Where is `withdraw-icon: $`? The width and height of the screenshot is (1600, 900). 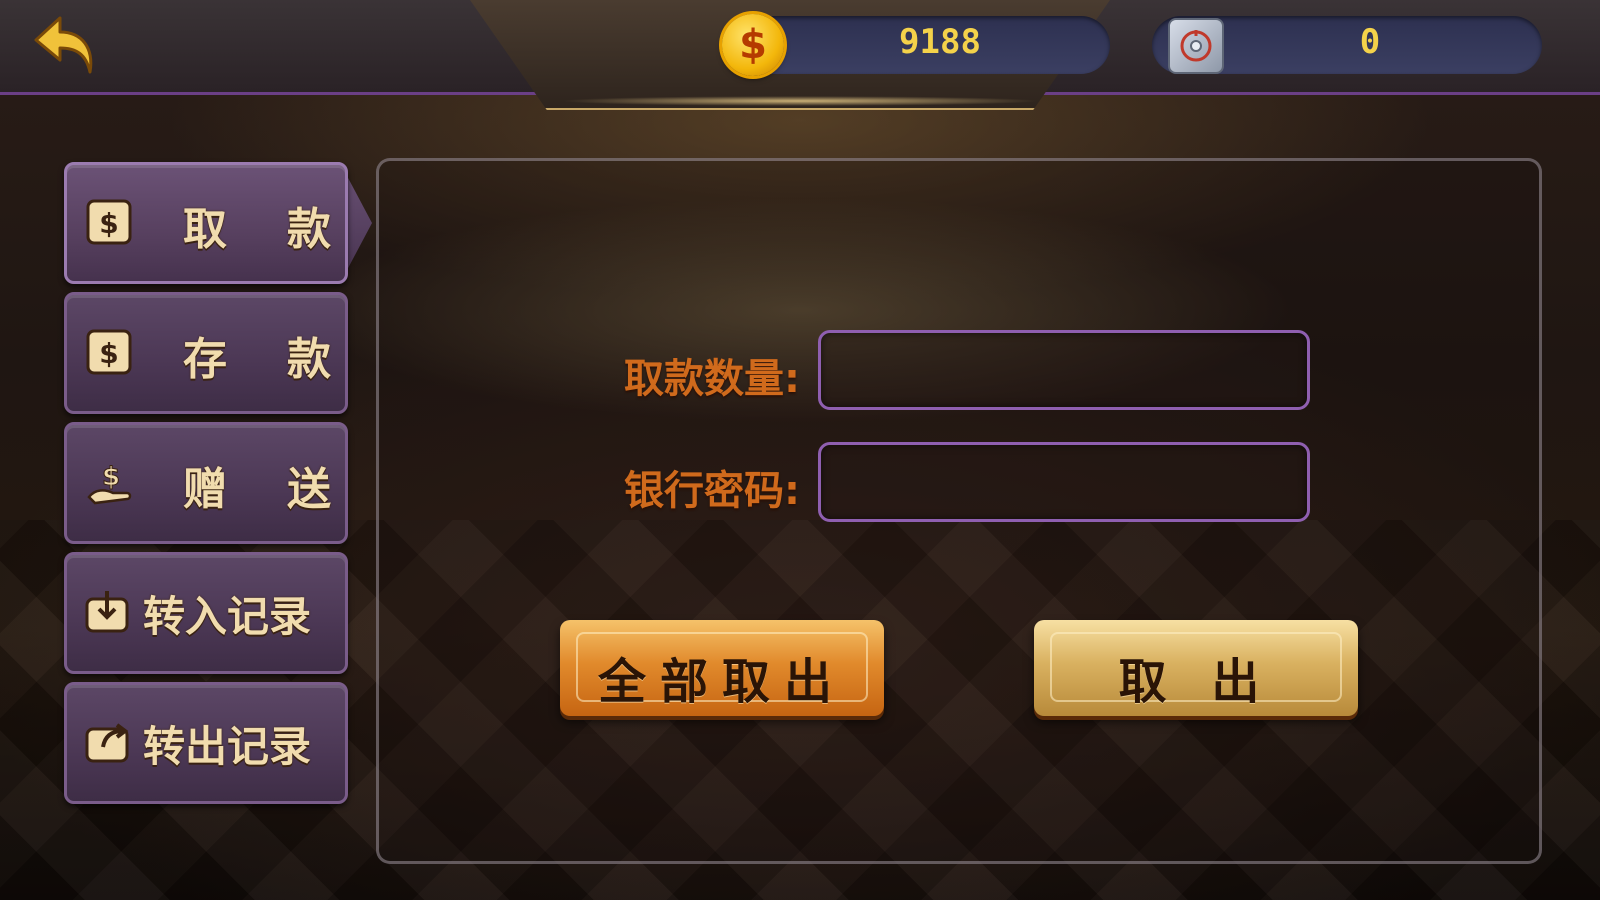 withdraw-icon: $ is located at coordinates (109, 222).